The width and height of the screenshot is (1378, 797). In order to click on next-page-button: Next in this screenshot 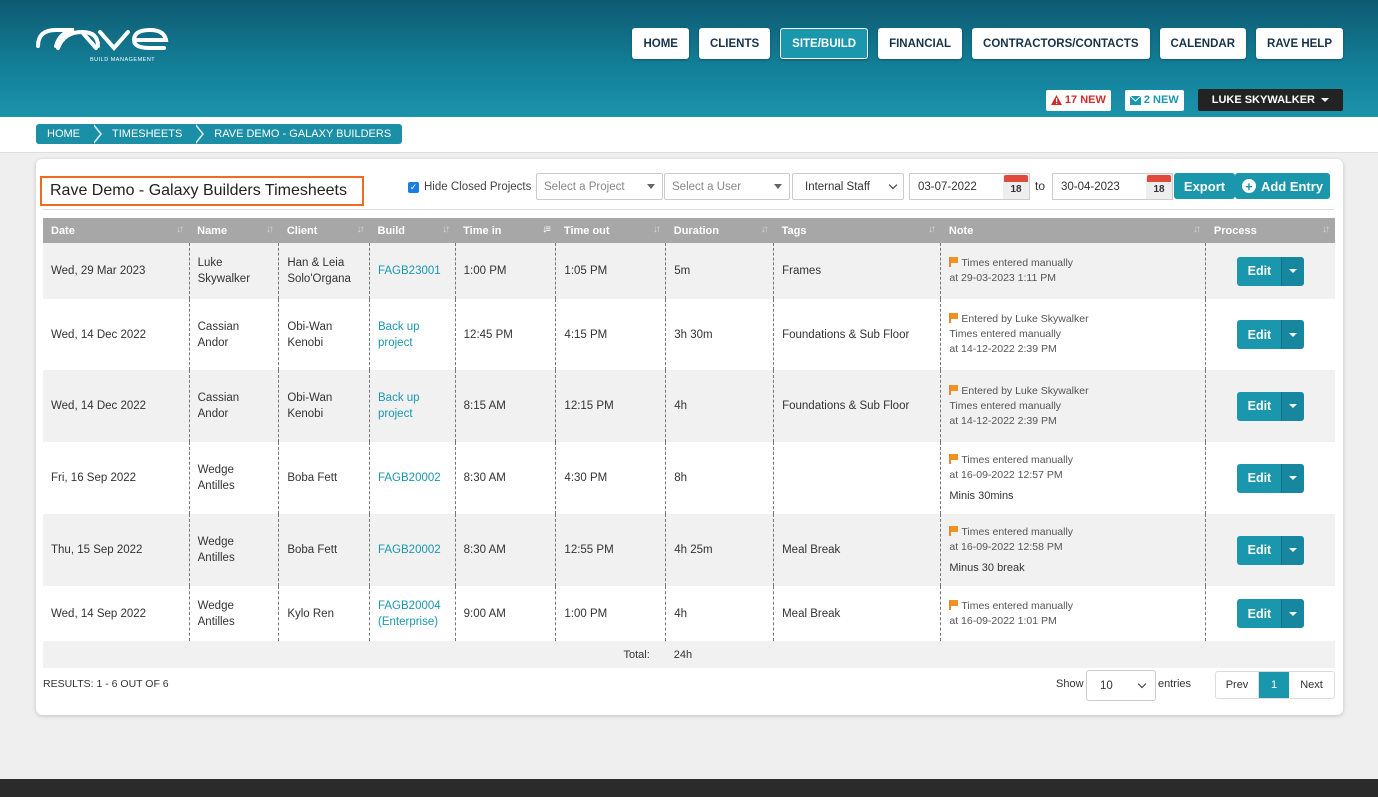, I will do `click(1311, 685)`.